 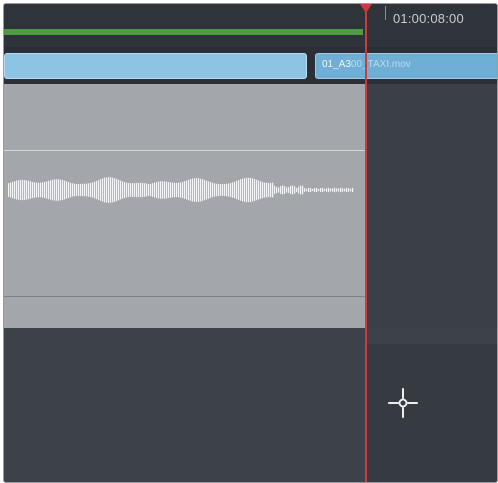 I want to click on playhead-line, so click(x=366, y=243).